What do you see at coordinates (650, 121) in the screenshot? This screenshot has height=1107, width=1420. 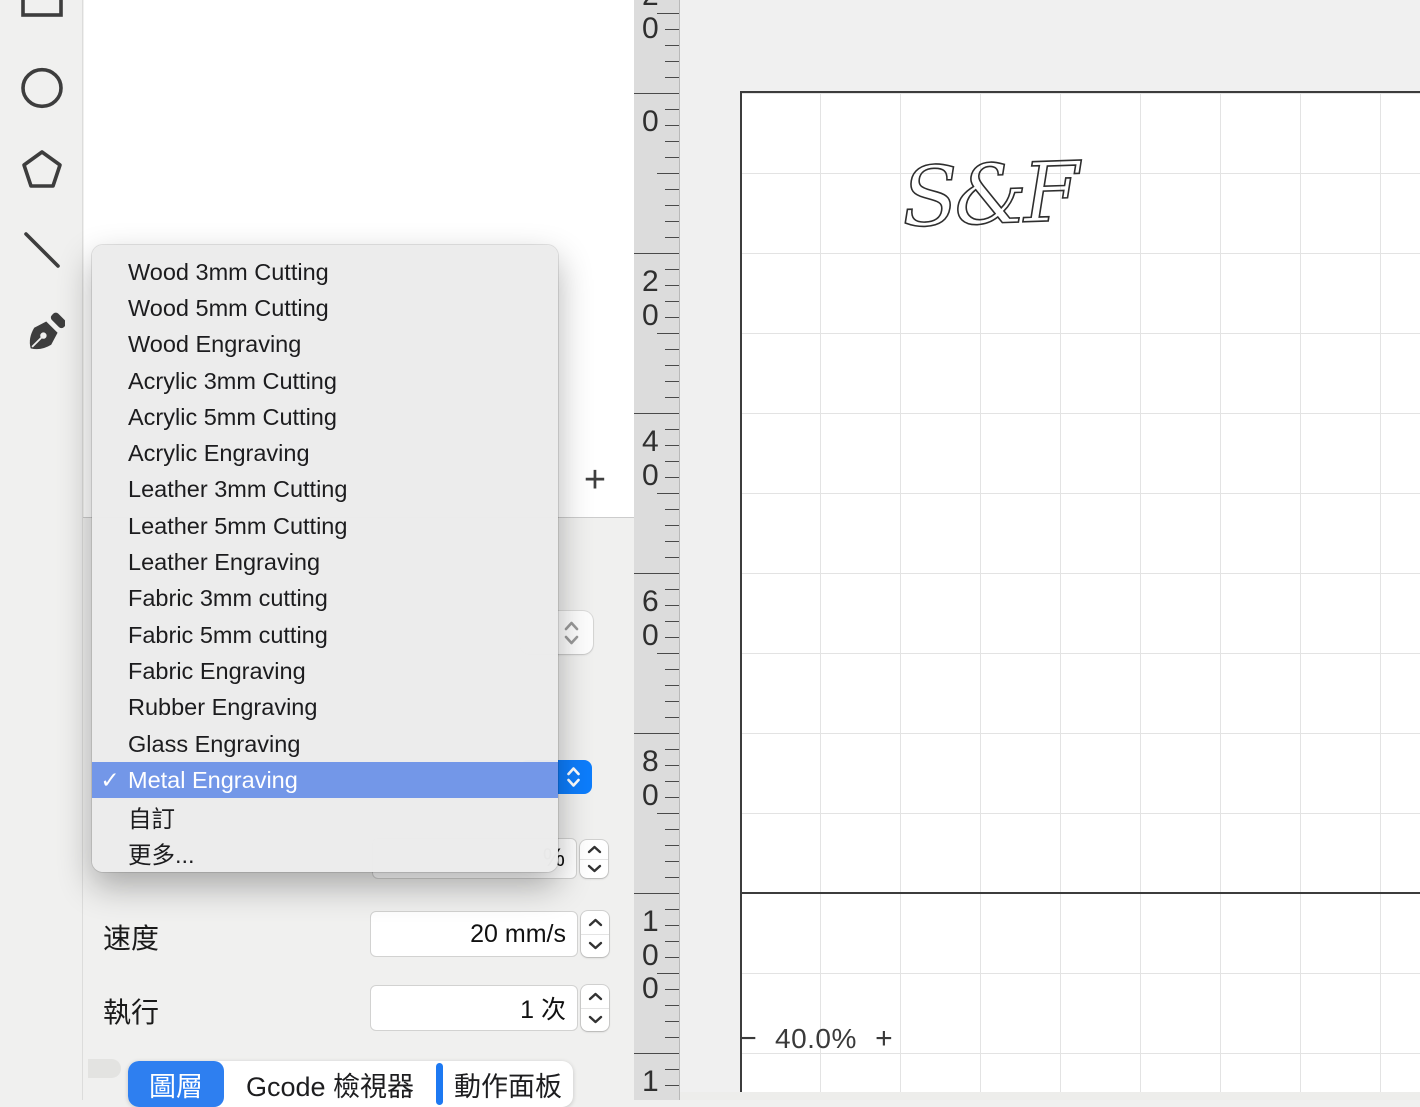 I see `ruler-label: 0` at bounding box center [650, 121].